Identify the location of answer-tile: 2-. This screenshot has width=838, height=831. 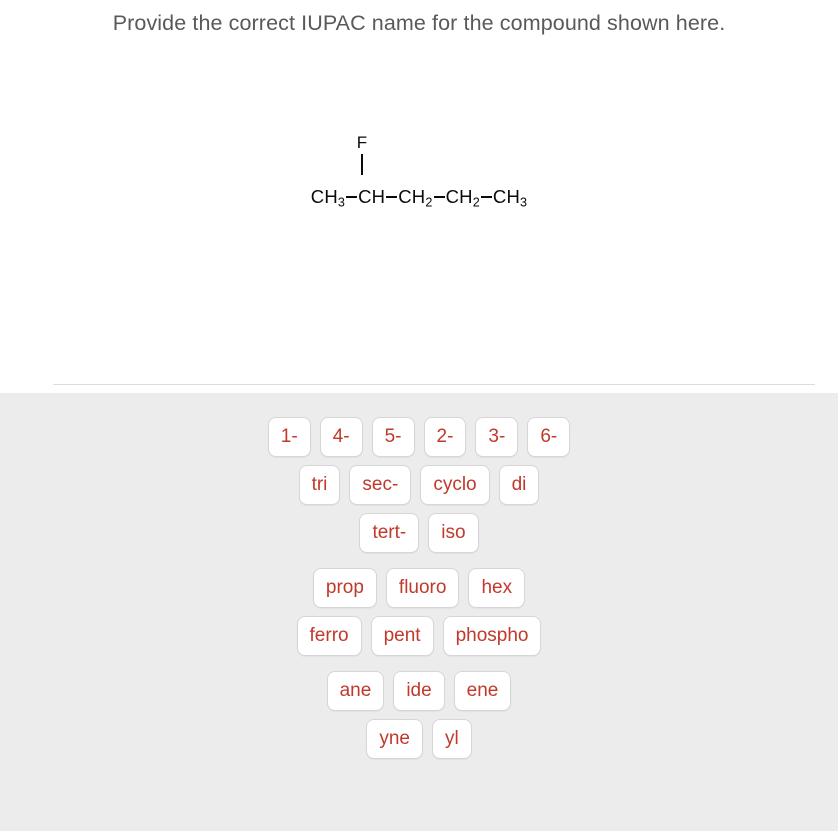
(445, 437).